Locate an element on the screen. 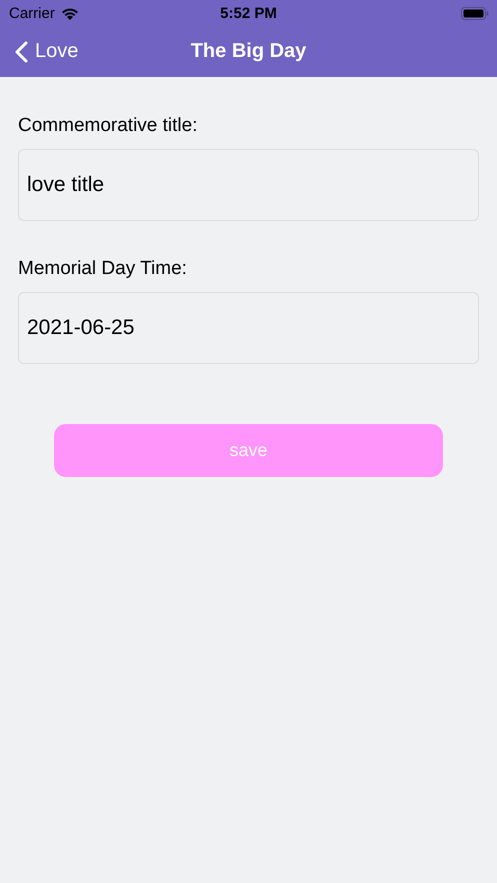 The width and height of the screenshot is (497, 883). field-label: Commemorative title: is located at coordinates (108, 126).